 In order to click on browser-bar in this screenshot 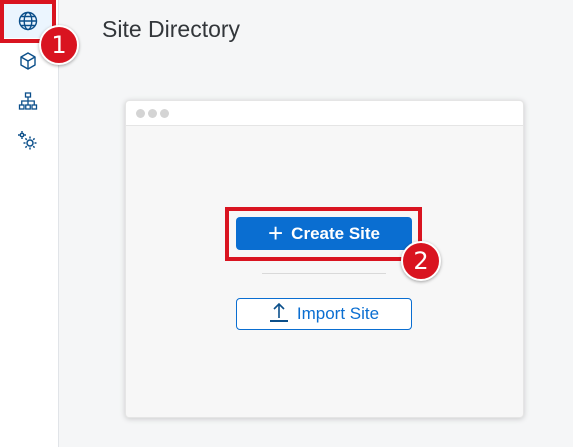, I will do `click(324, 113)`.